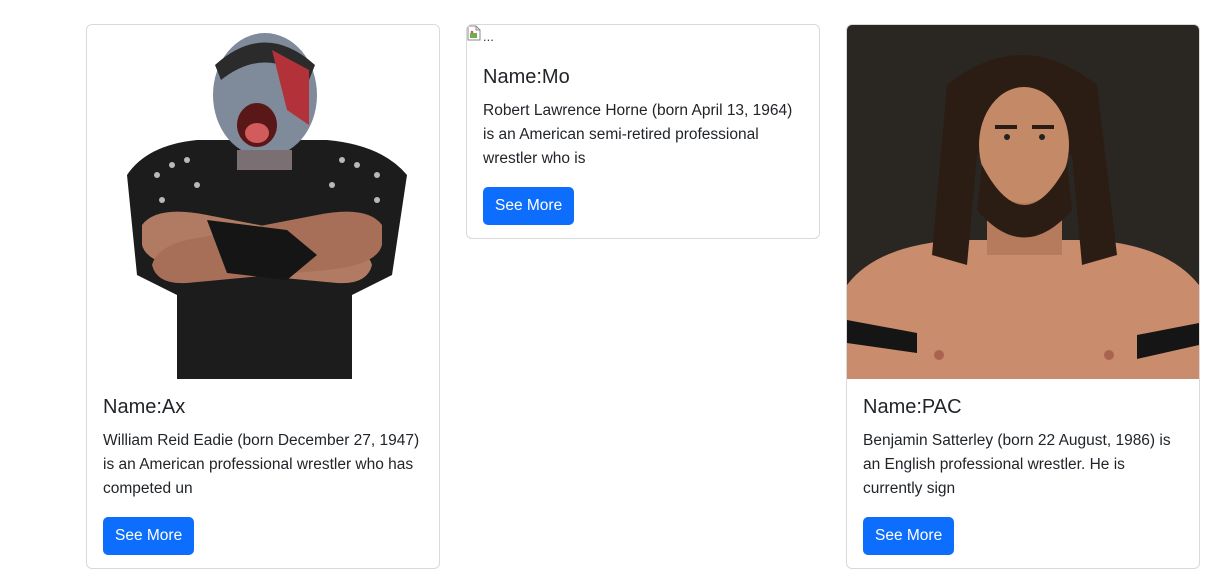  Describe the element at coordinates (474, 33) in the screenshot. I see `broken-image-icon` at that location.